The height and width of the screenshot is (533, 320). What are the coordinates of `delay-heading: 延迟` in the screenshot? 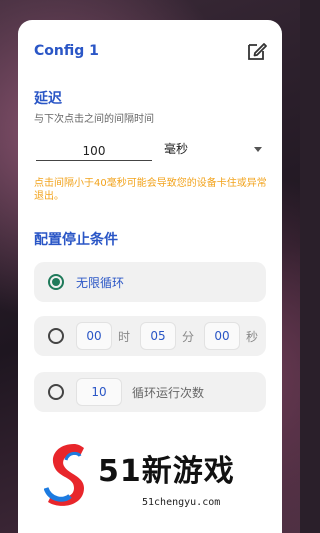 It's located at (48, 99).